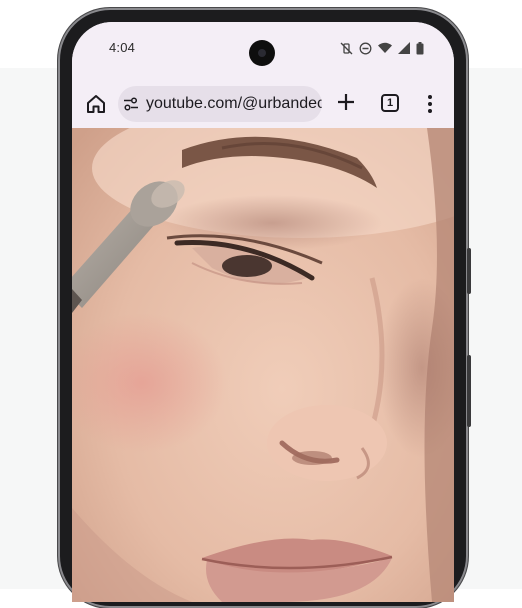  I want to click on front-camera, so click(262, 53).